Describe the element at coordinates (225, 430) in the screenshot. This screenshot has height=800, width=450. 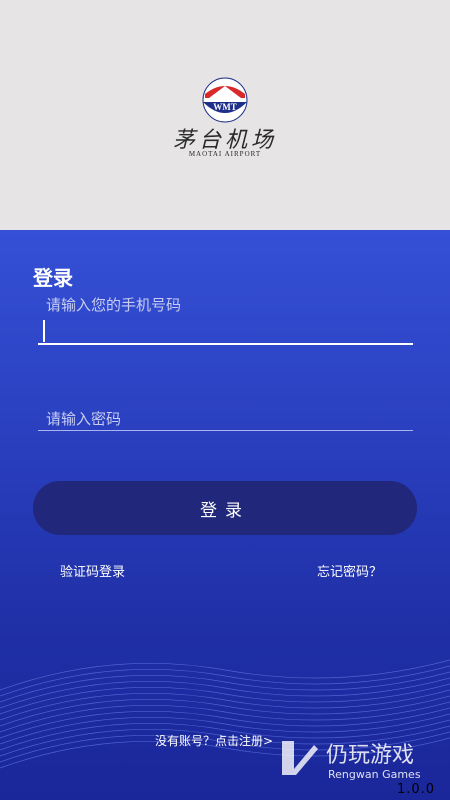
I see `password-input-underline` at that location.